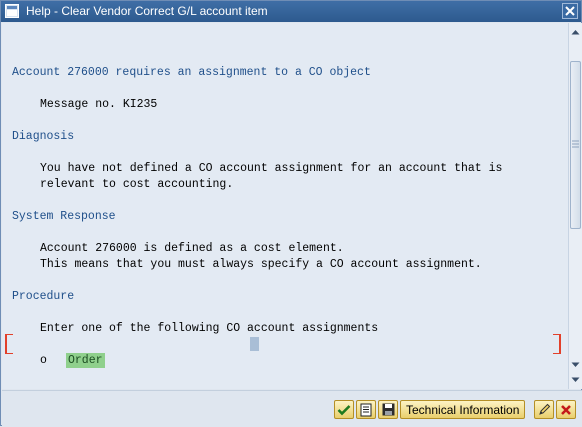 The height and width of the screenshot is (427, 582). I want to click on cancel-button, so click(566, 409).